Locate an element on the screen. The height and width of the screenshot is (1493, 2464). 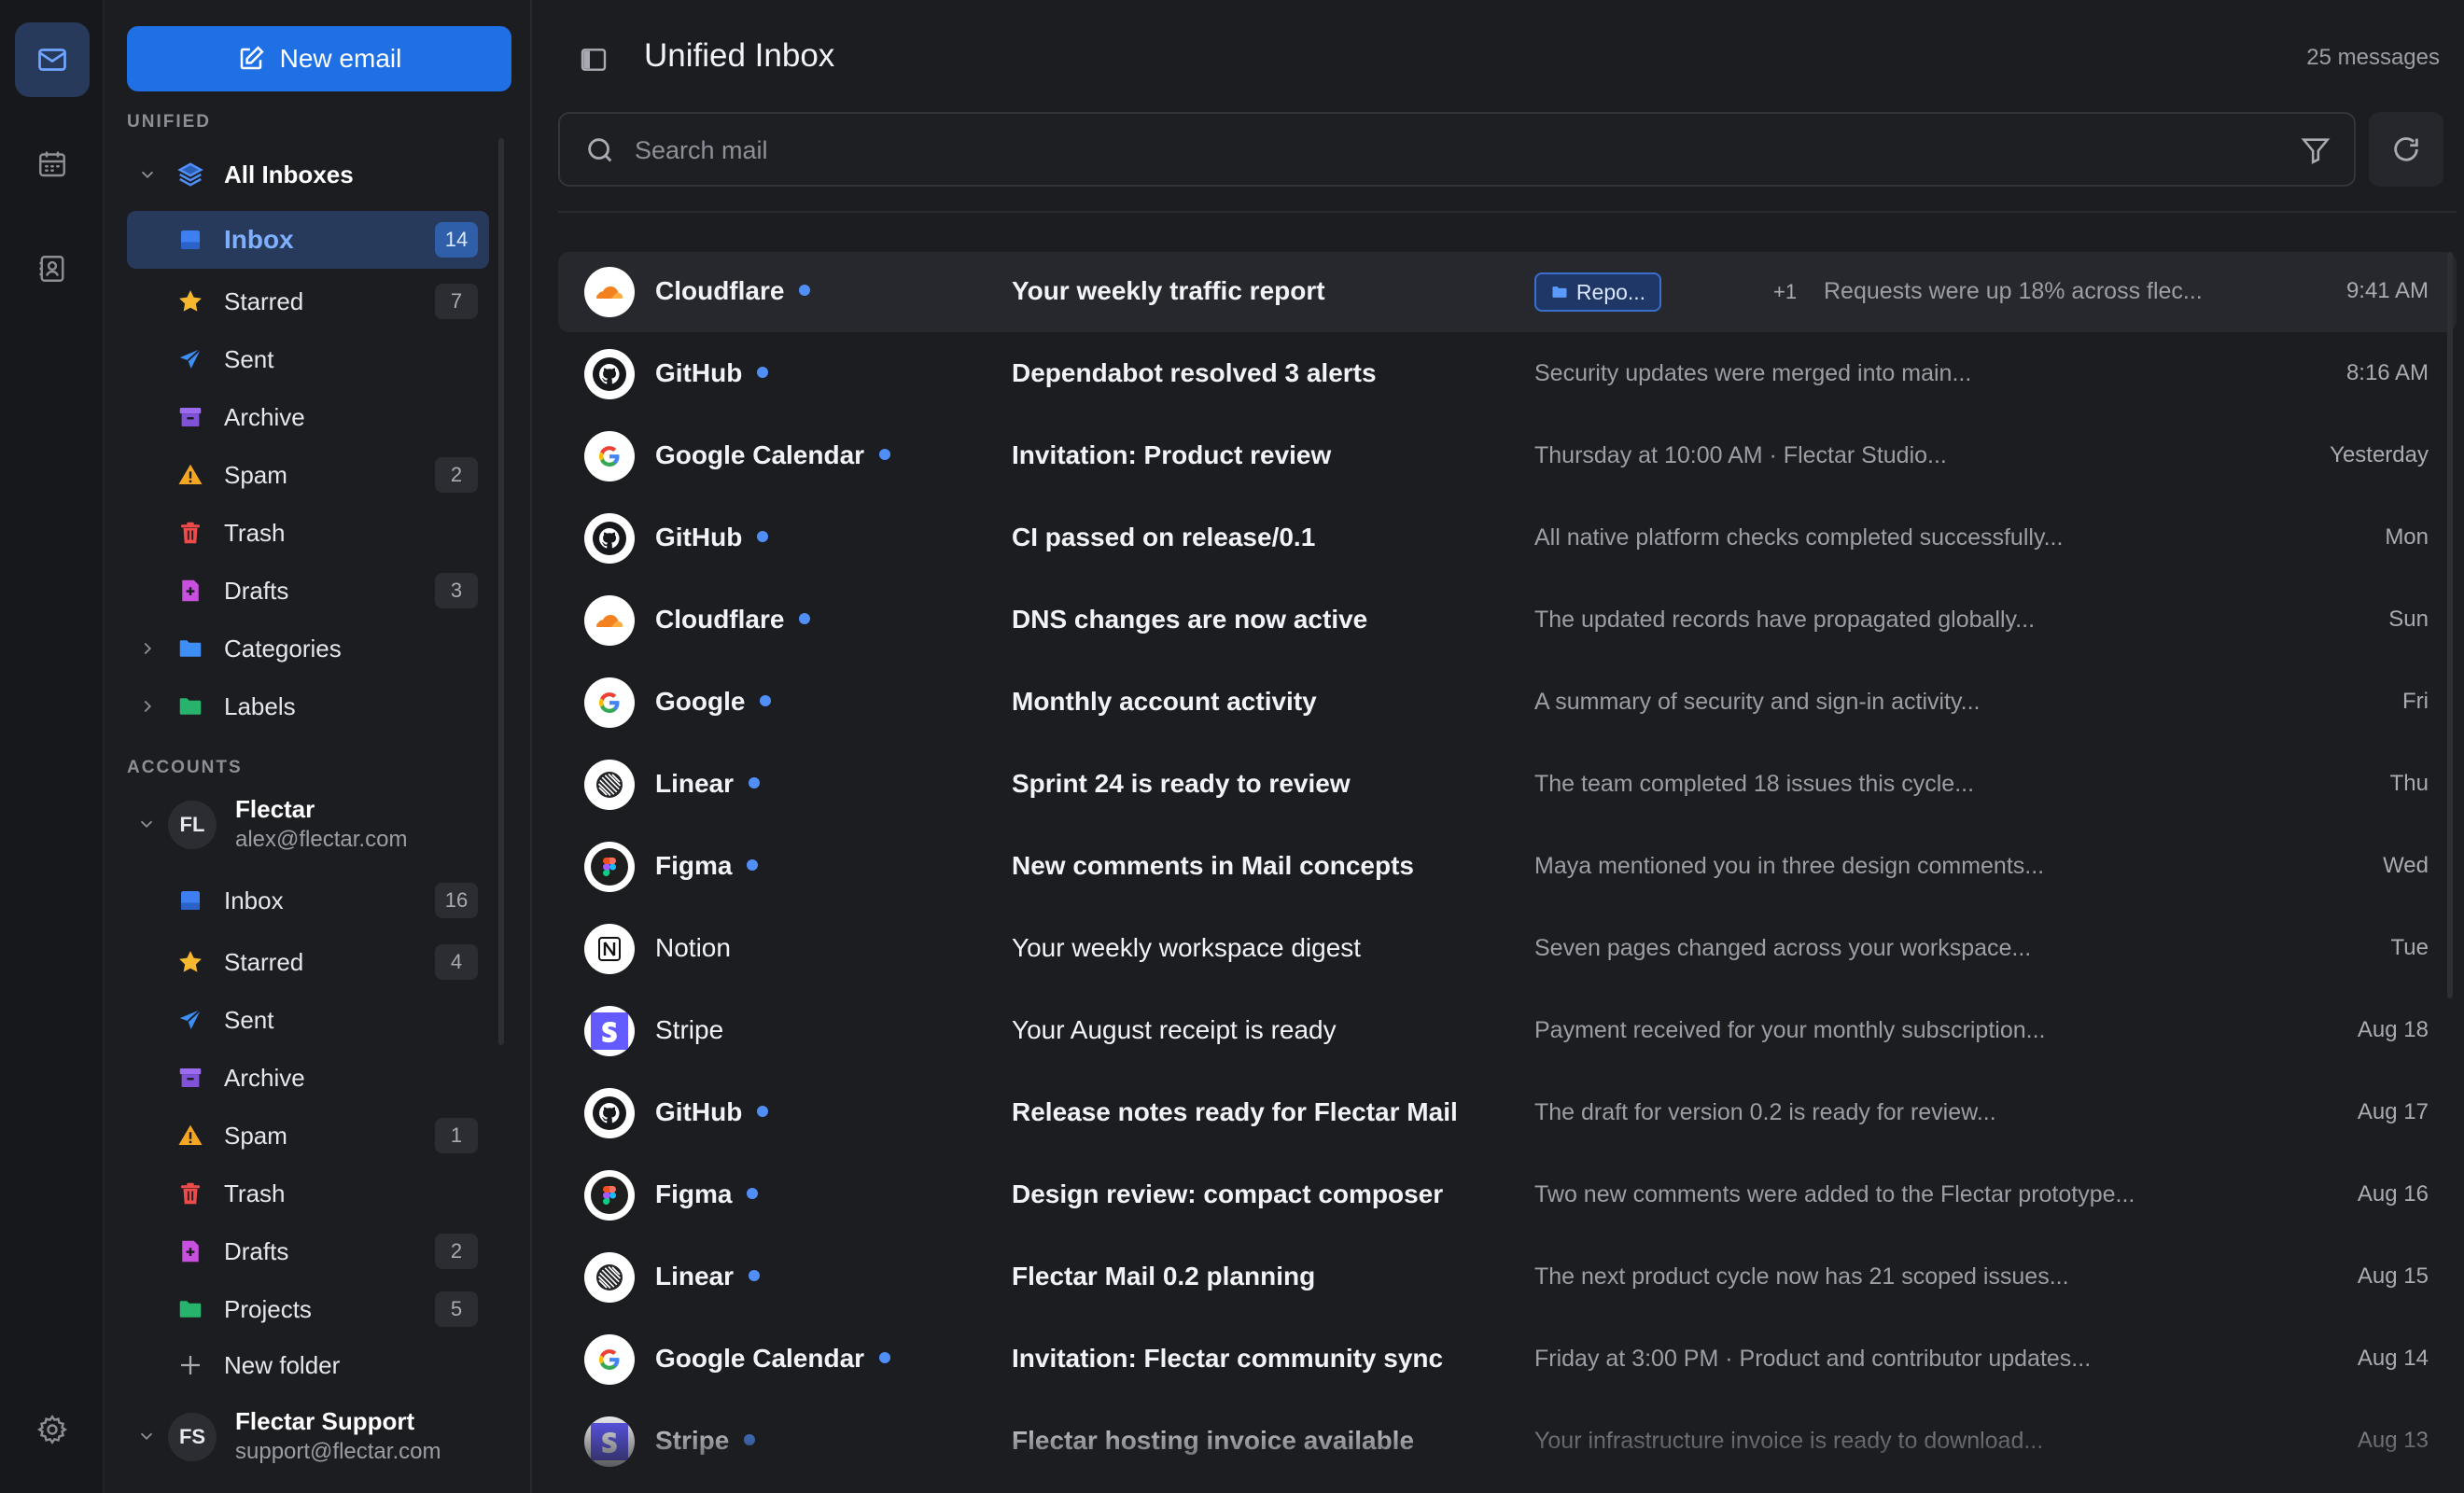
sidebar-item-projects: Projects 5 is located at coordinates (308, 1309).